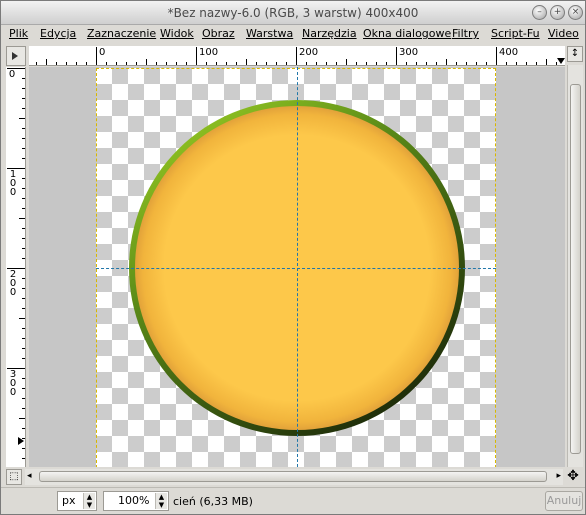 The width and height of the screenshot is (586, 515). Describe the element at coordinates (121, 33) in the screenshot. I see `menu-select: Zaznaczenie` at that location.